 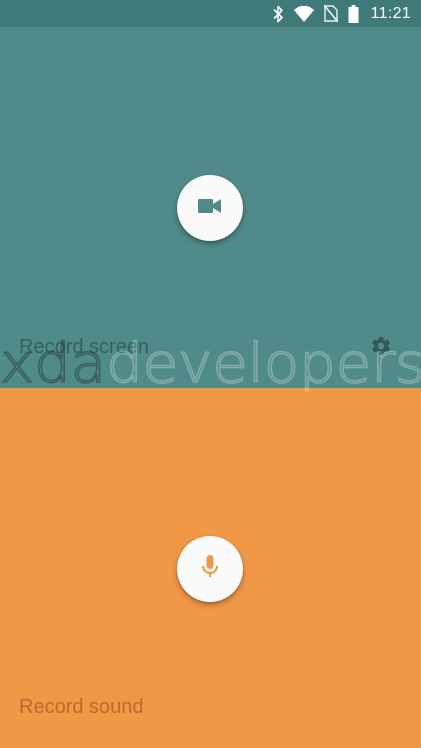 I want to click on gear-icon, so click(x=381, y=348).